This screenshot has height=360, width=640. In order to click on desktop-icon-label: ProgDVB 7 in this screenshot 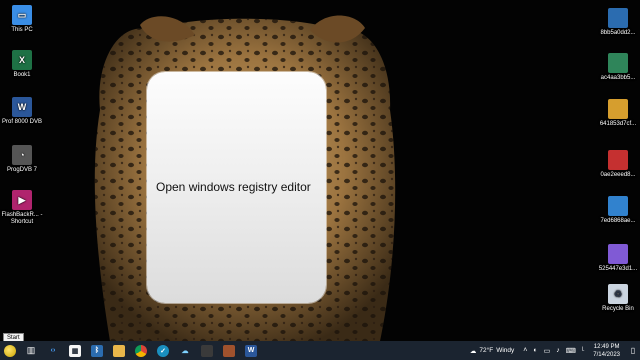, I will do `click(21, 170)`.